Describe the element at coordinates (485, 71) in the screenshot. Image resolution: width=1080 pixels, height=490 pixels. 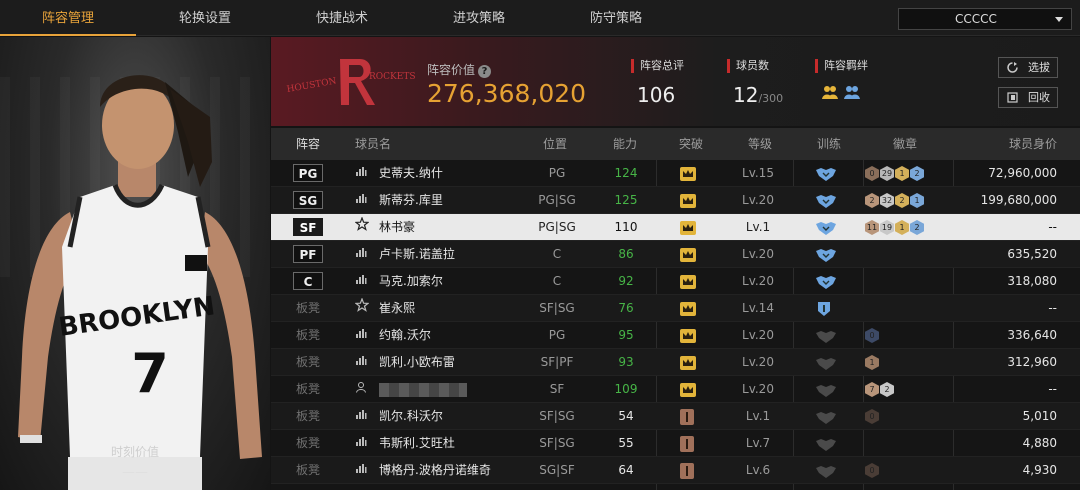
I see `help-icon: ?` at that location.